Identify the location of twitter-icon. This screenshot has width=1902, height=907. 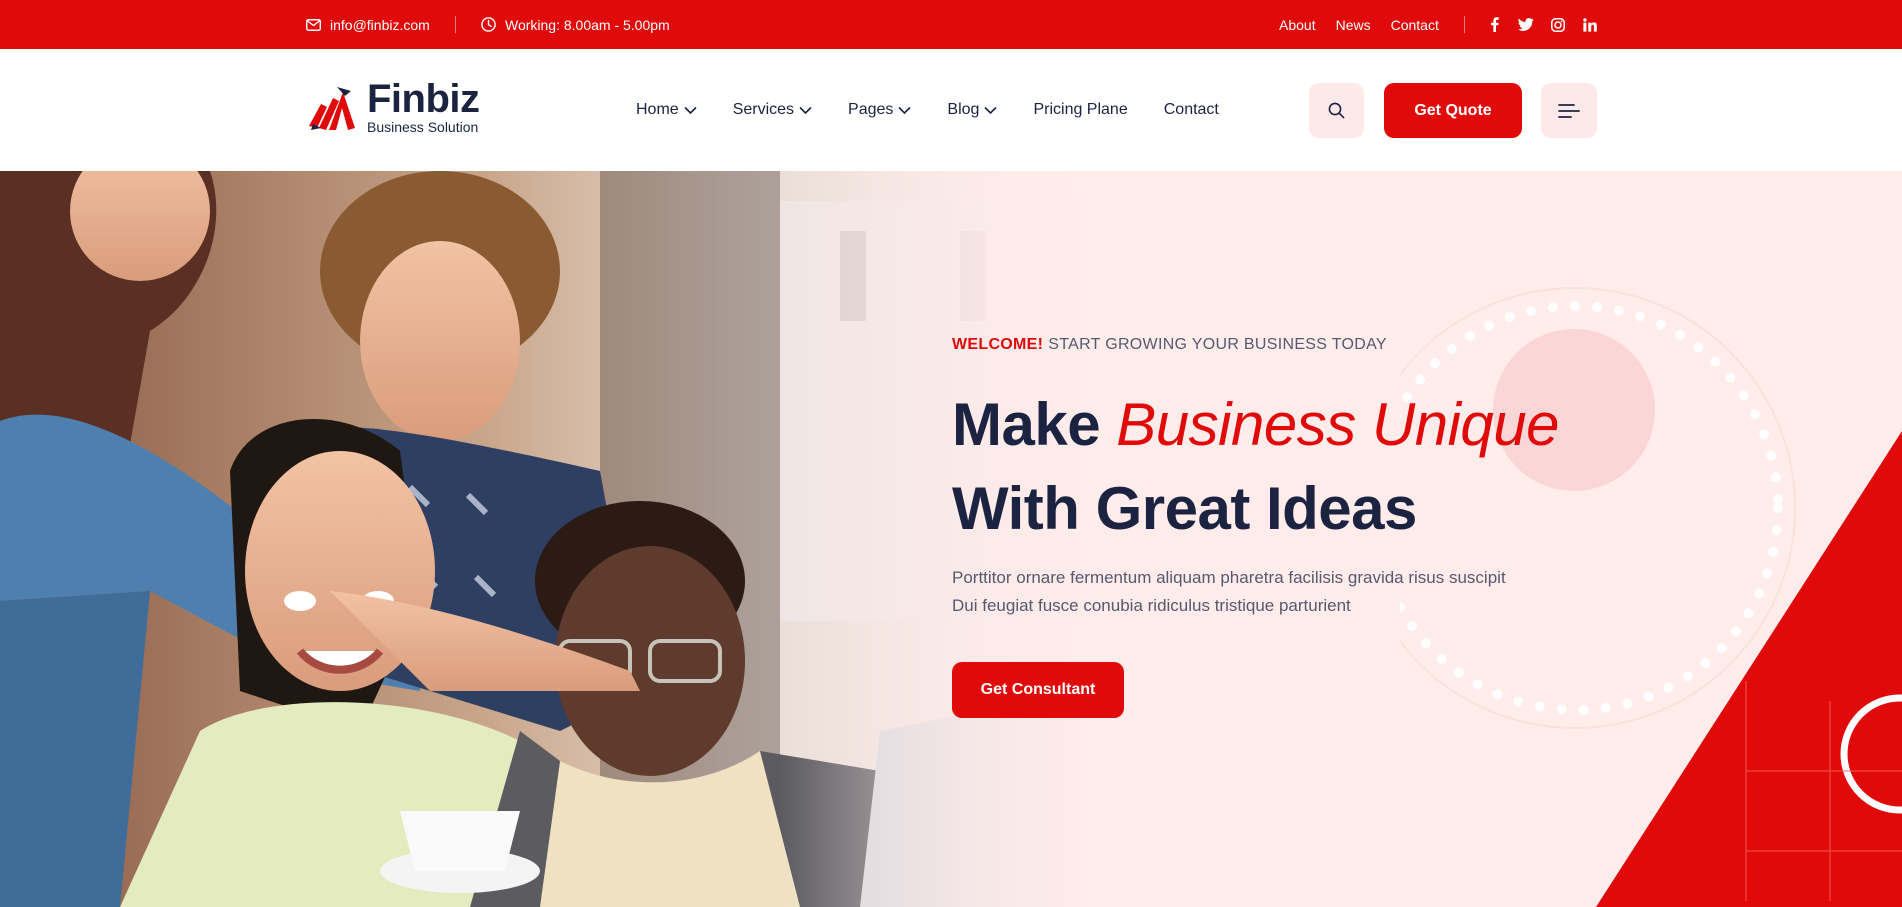
(1526, 25).